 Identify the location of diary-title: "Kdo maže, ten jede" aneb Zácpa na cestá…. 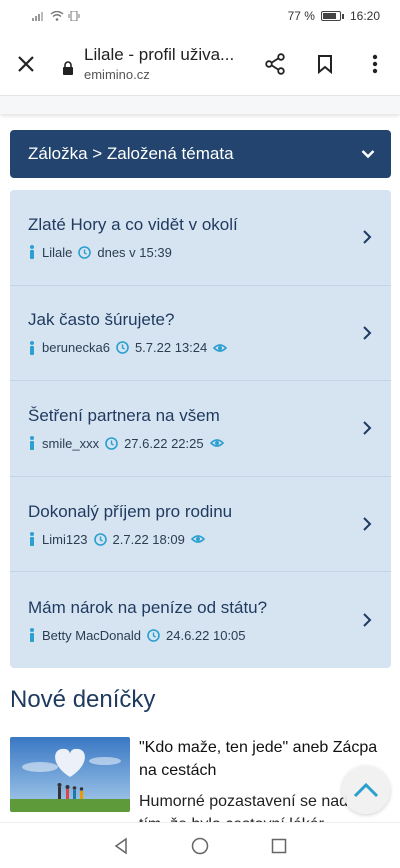
(259, 759).